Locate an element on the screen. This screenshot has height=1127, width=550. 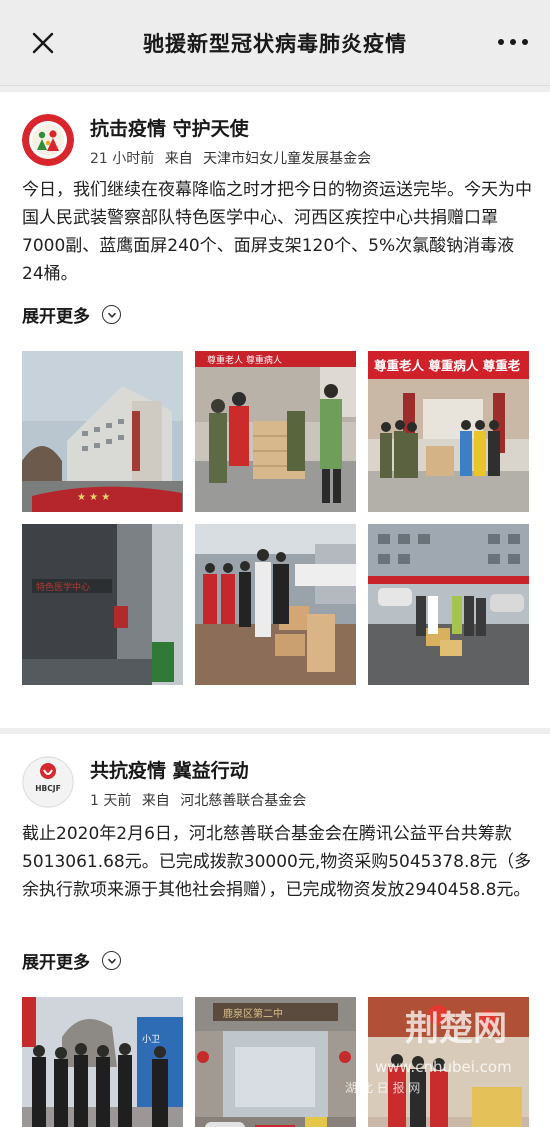
post-title: 共抗疫情 冀益行动 is located at coordinates (169, 769).